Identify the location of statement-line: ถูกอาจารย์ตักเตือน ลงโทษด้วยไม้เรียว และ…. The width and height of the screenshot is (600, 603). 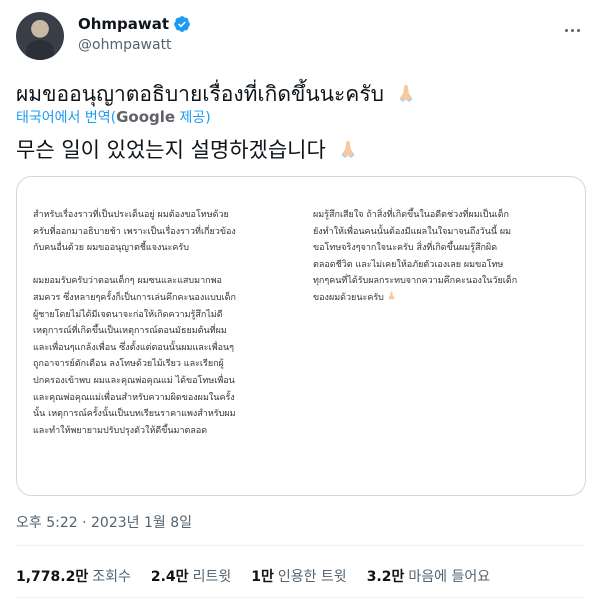
(128, 364).